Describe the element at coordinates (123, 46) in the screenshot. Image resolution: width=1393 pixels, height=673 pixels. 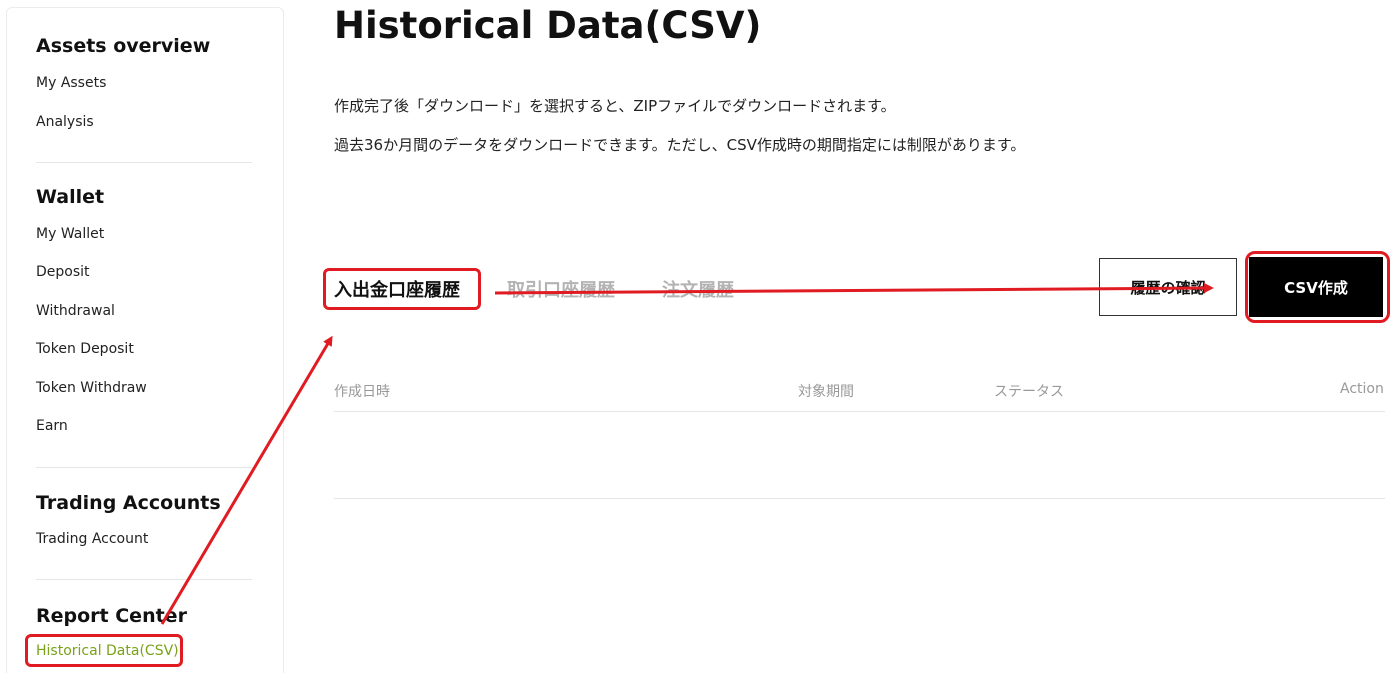
I see `section-heading-assets: Assets overview` at that location.